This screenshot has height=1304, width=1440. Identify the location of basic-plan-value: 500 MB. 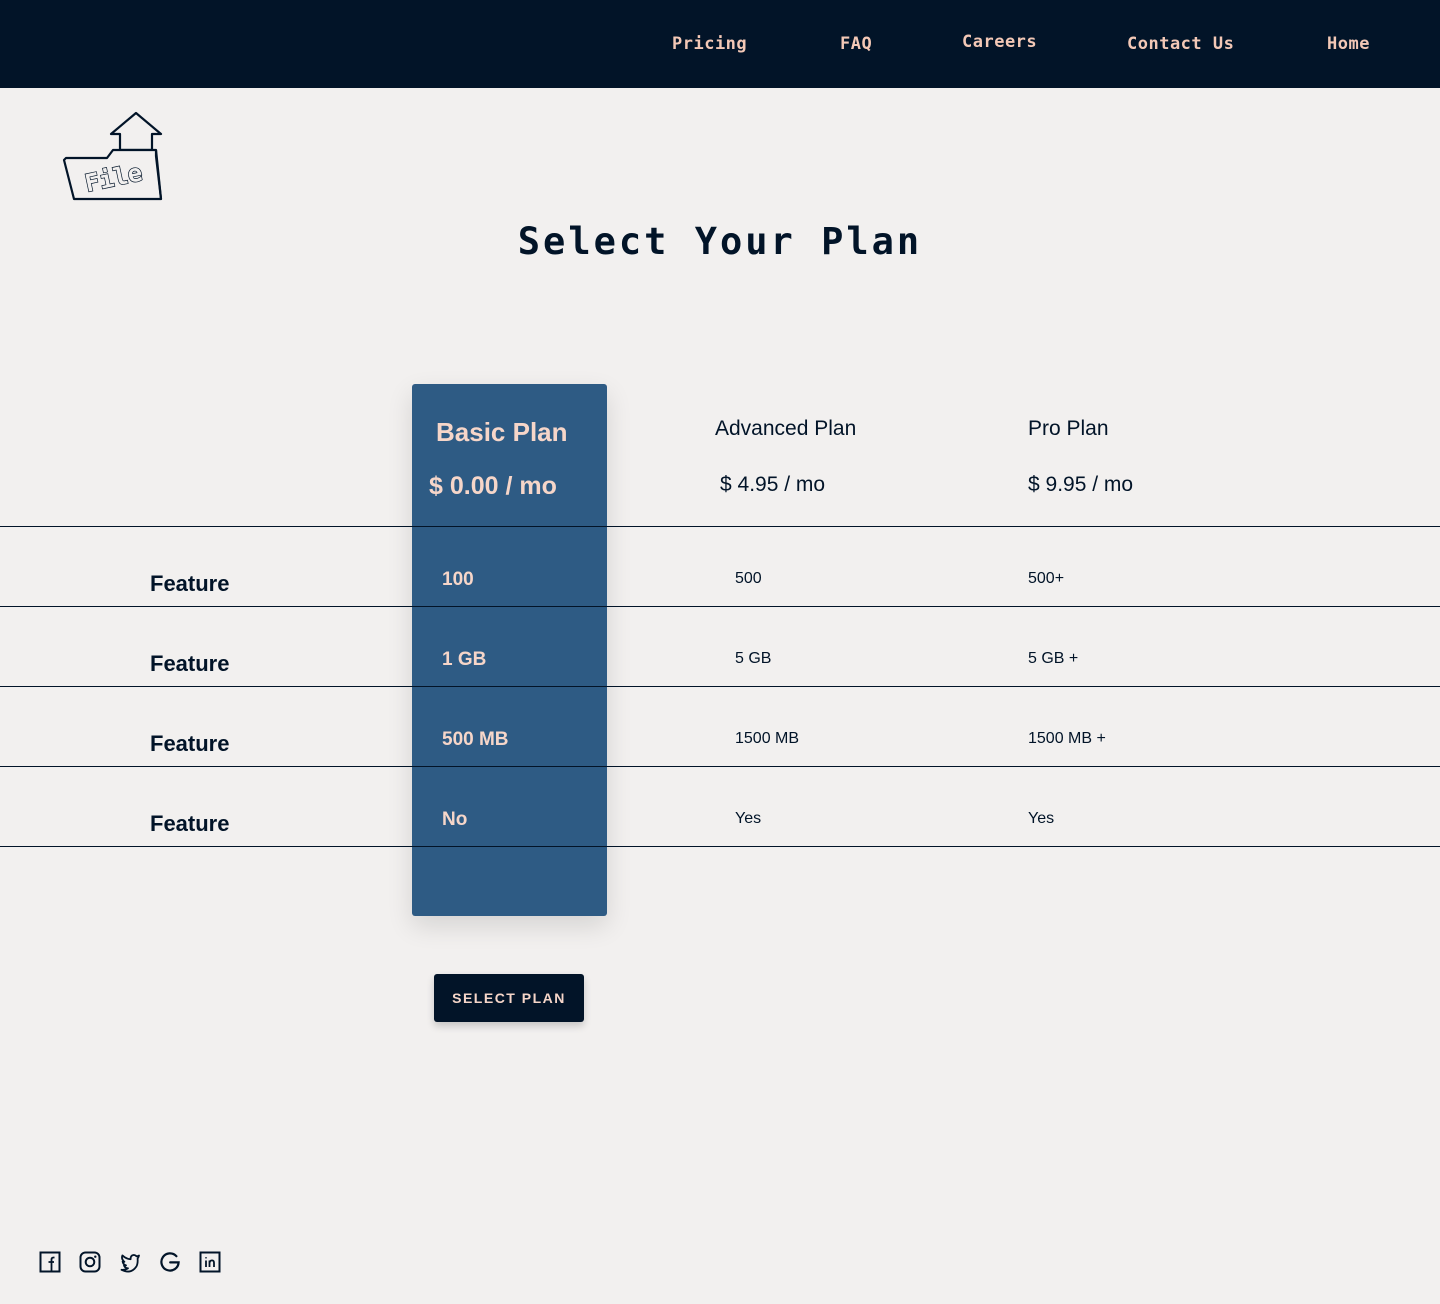
(475, 739).